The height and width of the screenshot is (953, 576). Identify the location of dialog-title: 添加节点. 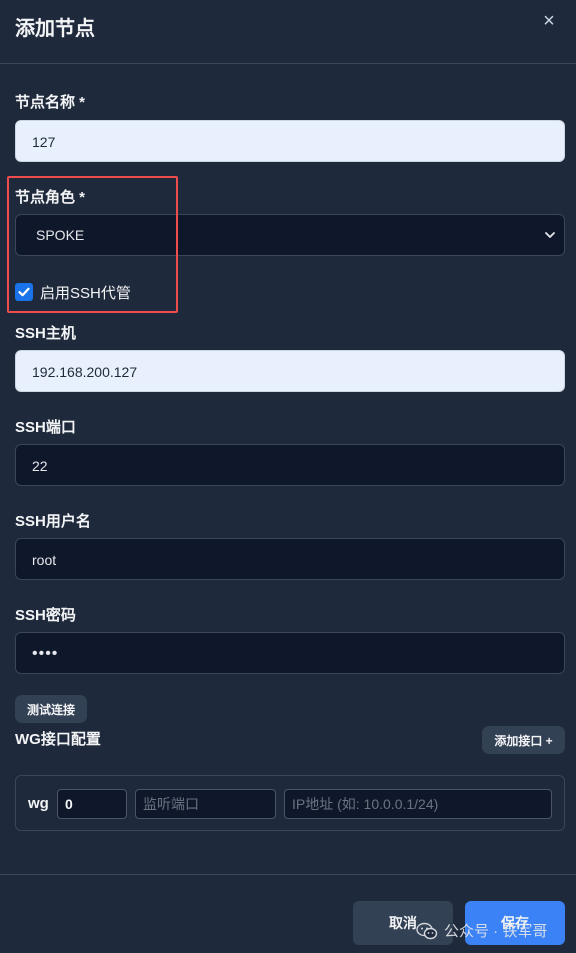
(55, 29).